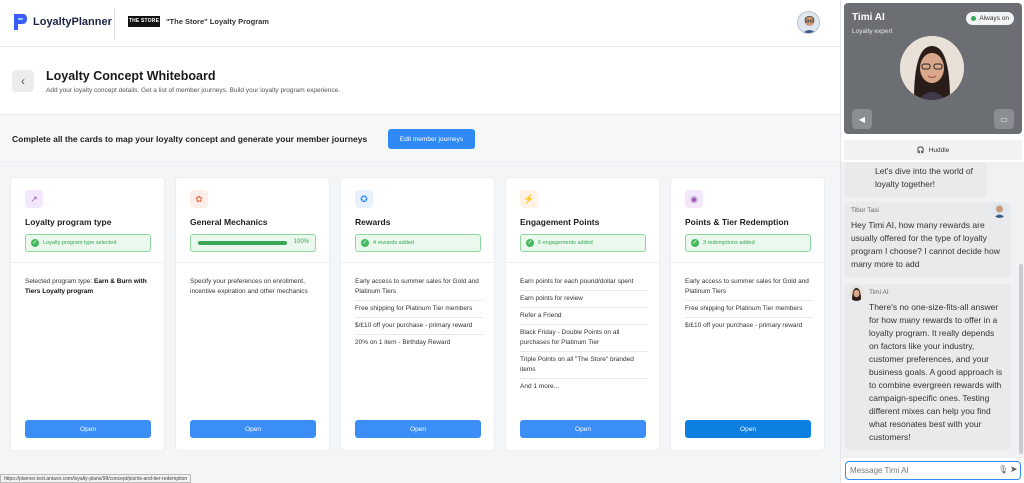 The image size is (1024, 483). Describe the element at coordinates (584, 301) in the screenshot. I see `list-item: Earn points for review` at that location.